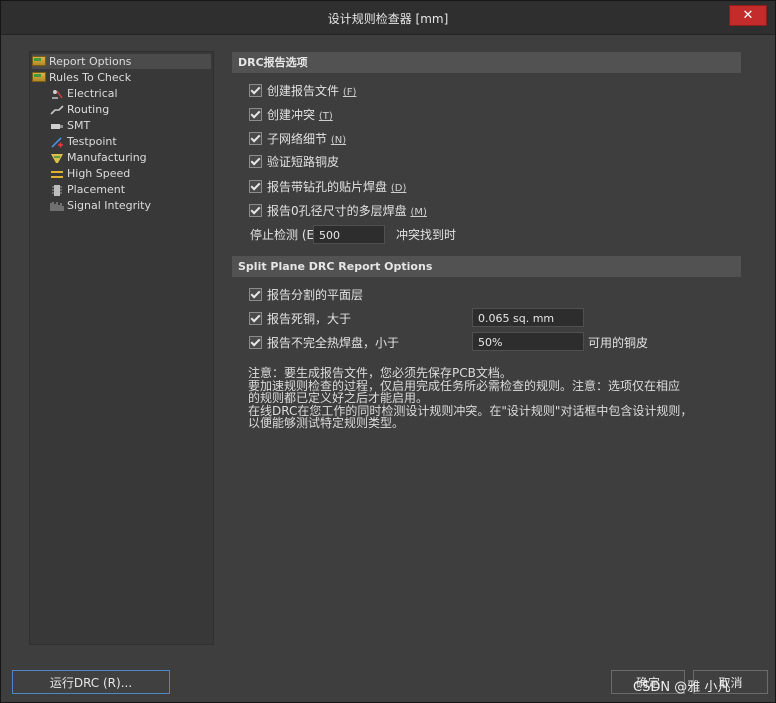 This screenshot has width=776, height=703. I want to click on option-report-broken-planes: 报告分割的平面层, so click(306, 295).